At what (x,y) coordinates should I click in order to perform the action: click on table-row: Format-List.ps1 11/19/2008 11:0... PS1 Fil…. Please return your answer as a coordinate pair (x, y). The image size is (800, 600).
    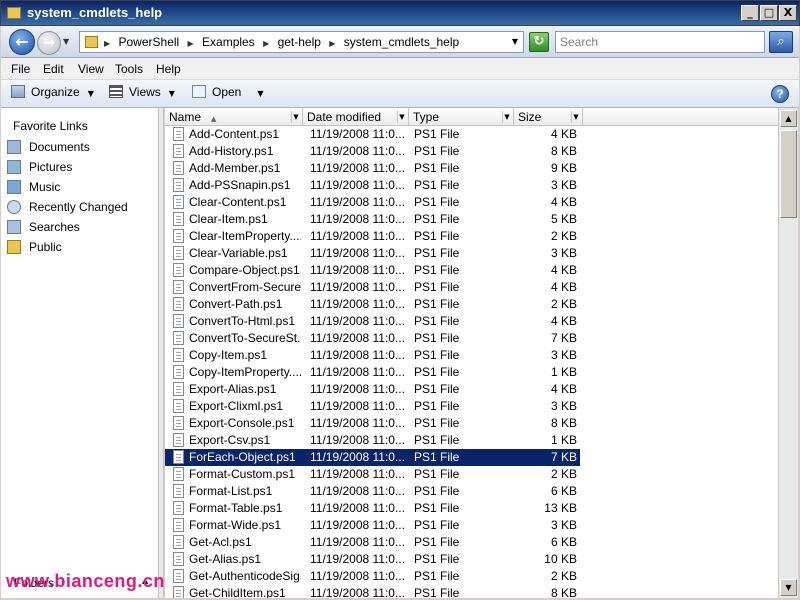
    Looking at the image, I should click on (372, 491).